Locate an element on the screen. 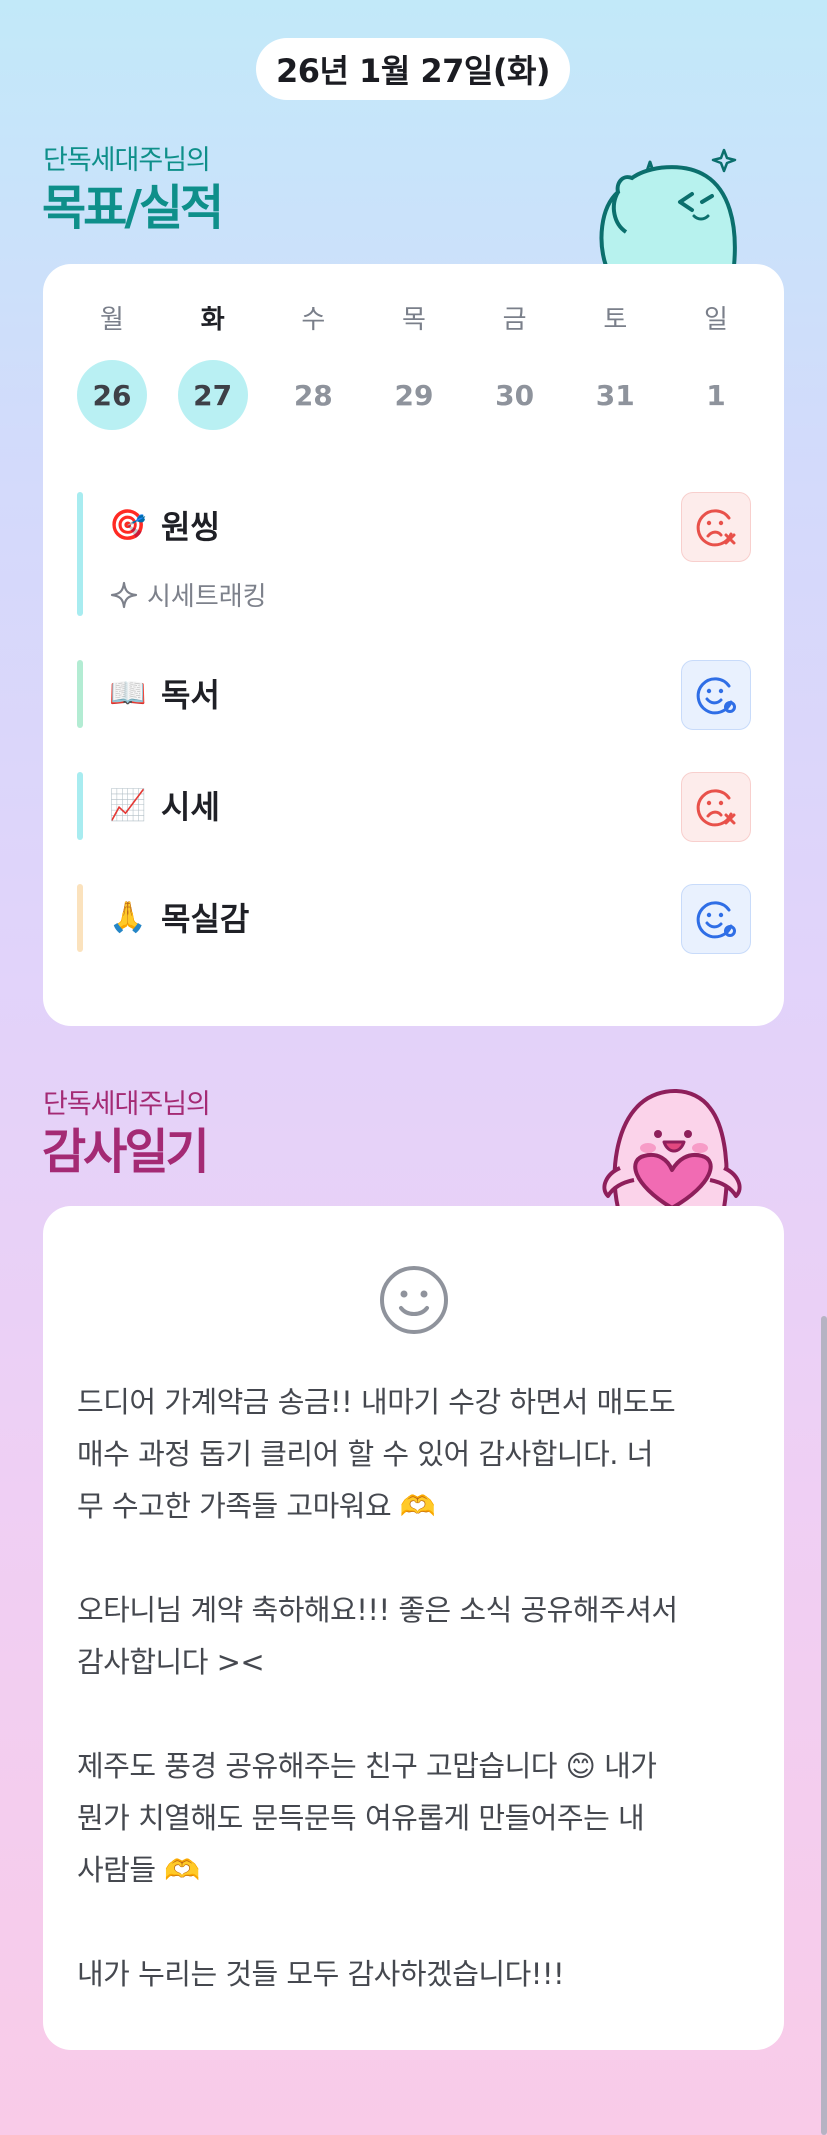  mascot-wave-illustration is located at coordinates (668, 207).